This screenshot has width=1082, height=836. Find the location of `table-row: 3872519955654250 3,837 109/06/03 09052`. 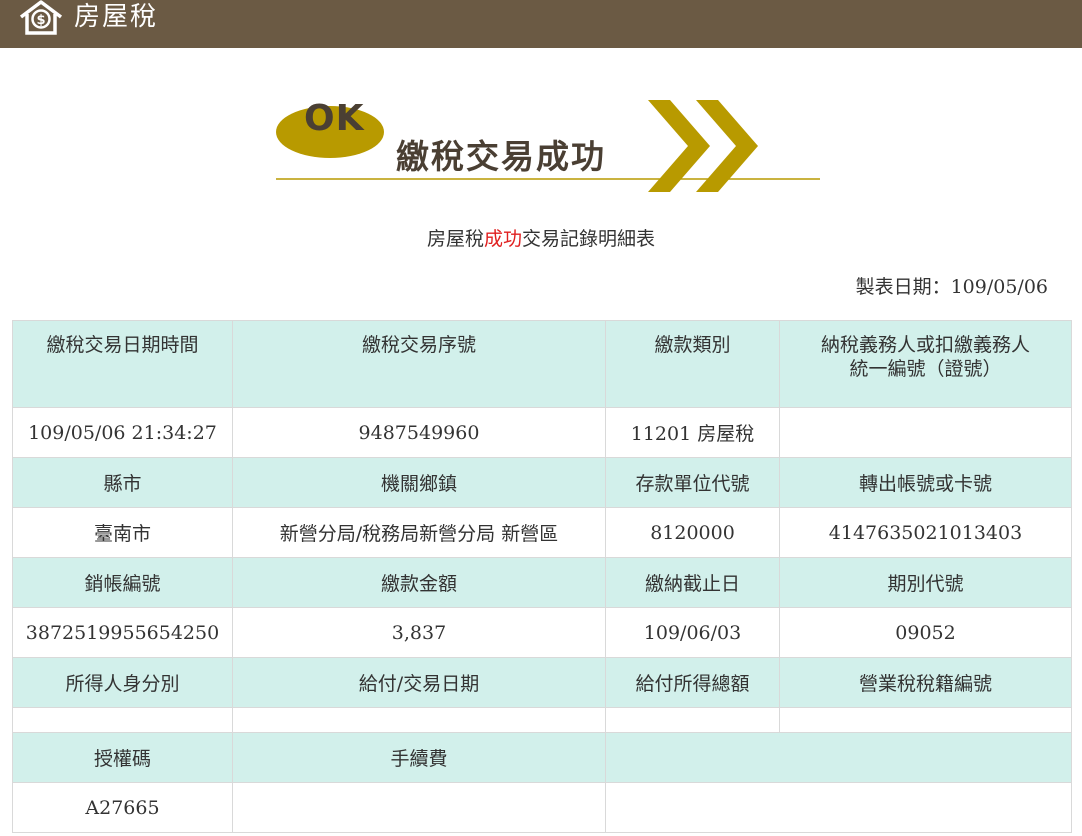

table-row: 3872519955654250 3,837 109/06/03 09052 is located at coordinates (542, 632).